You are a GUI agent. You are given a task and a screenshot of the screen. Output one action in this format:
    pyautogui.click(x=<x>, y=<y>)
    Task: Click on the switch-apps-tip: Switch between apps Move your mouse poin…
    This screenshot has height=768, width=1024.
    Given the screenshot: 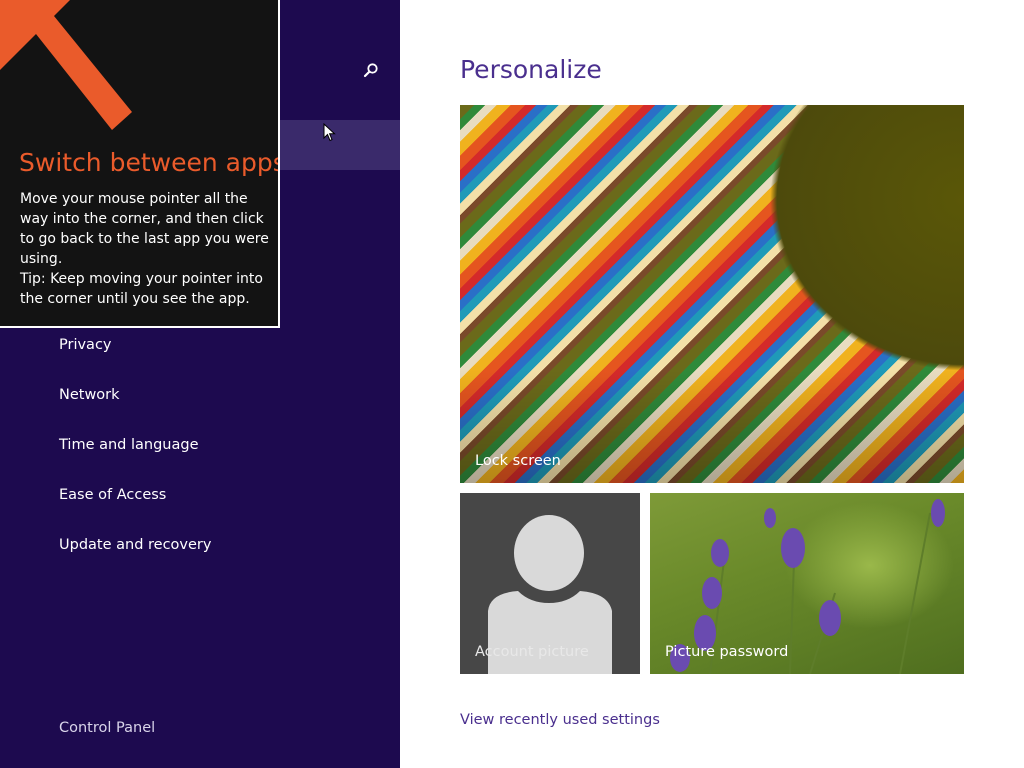 What is the action you would take?
    pyautogui.click(x=140, y=164)
    